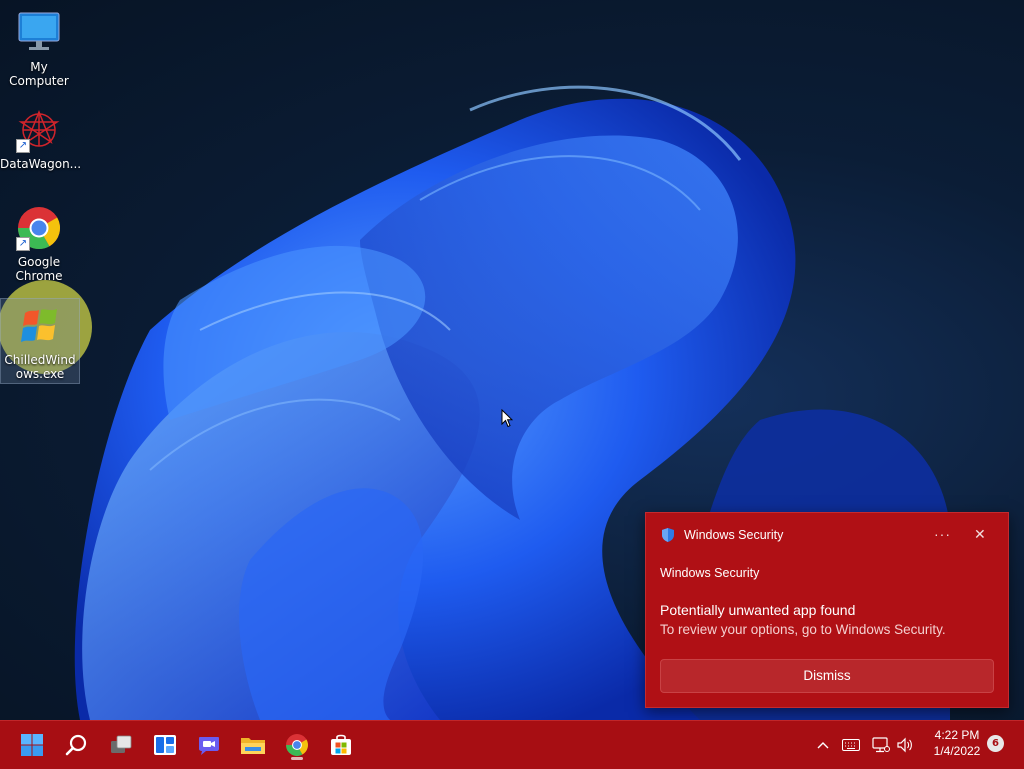 The width and height of the screenshot is (1024, 769). What do you see at coordinates (851, 745) in the screenshot?
I see `keyboard-icon` at bounding box center [851, 745].